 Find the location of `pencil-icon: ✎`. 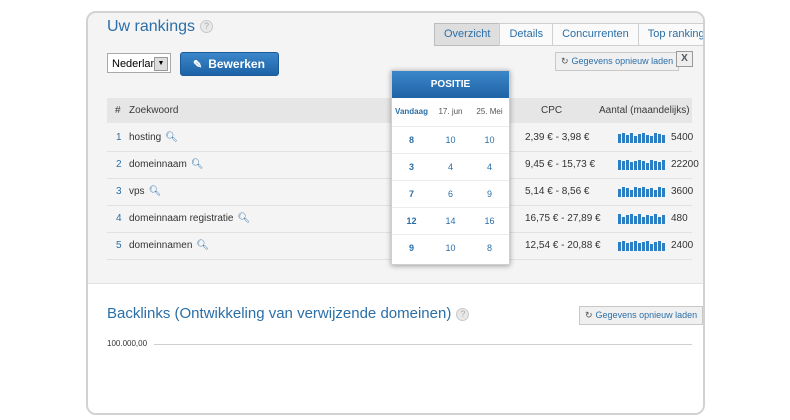

pencil-icon: ✎ is located at coordinates (198, 65).